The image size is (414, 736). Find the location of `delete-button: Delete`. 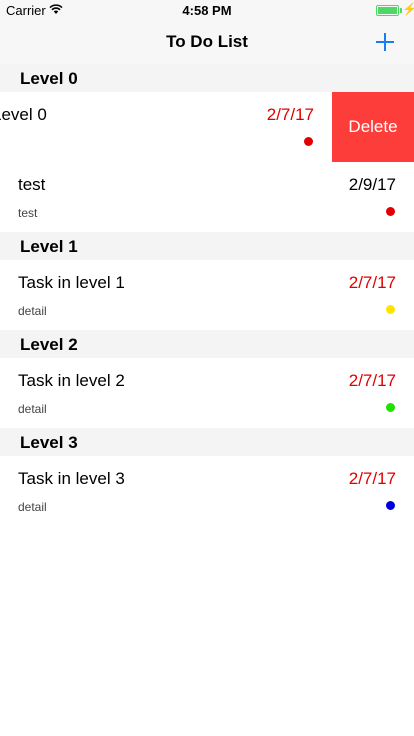

delete-button: Delete is located at coordinates (373, 127).